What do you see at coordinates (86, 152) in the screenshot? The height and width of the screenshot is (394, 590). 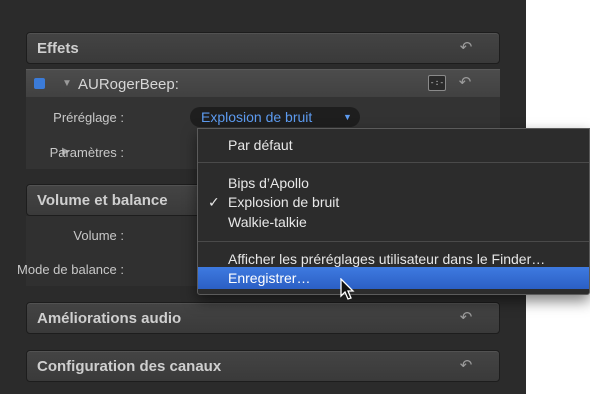 I see `params-label: Paramètres :` at bounding box center [86, 152].